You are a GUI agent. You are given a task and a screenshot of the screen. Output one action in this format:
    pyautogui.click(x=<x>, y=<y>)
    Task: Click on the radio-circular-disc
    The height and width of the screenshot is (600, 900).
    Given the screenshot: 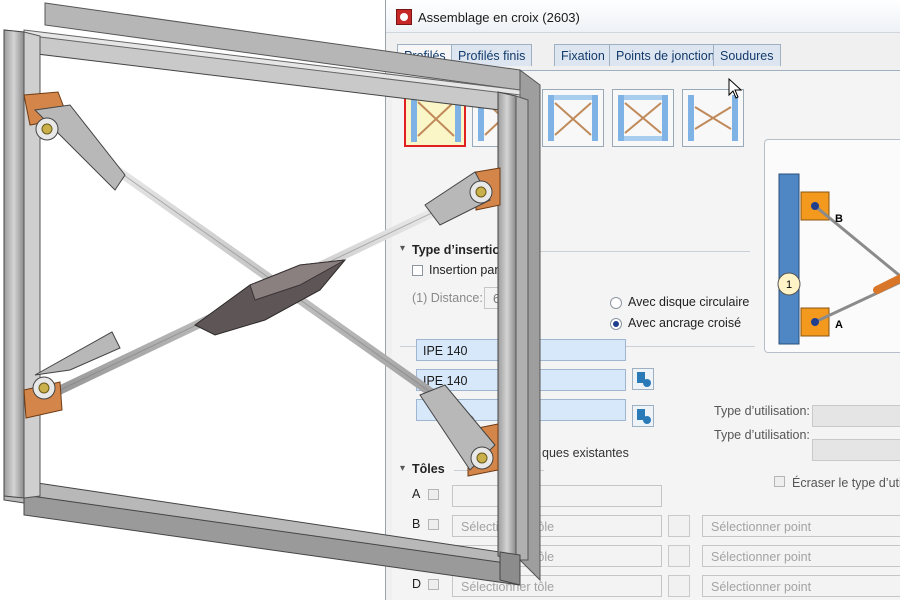 What is the action you would take?
    pyautogui.click(x=616, y=303)
    